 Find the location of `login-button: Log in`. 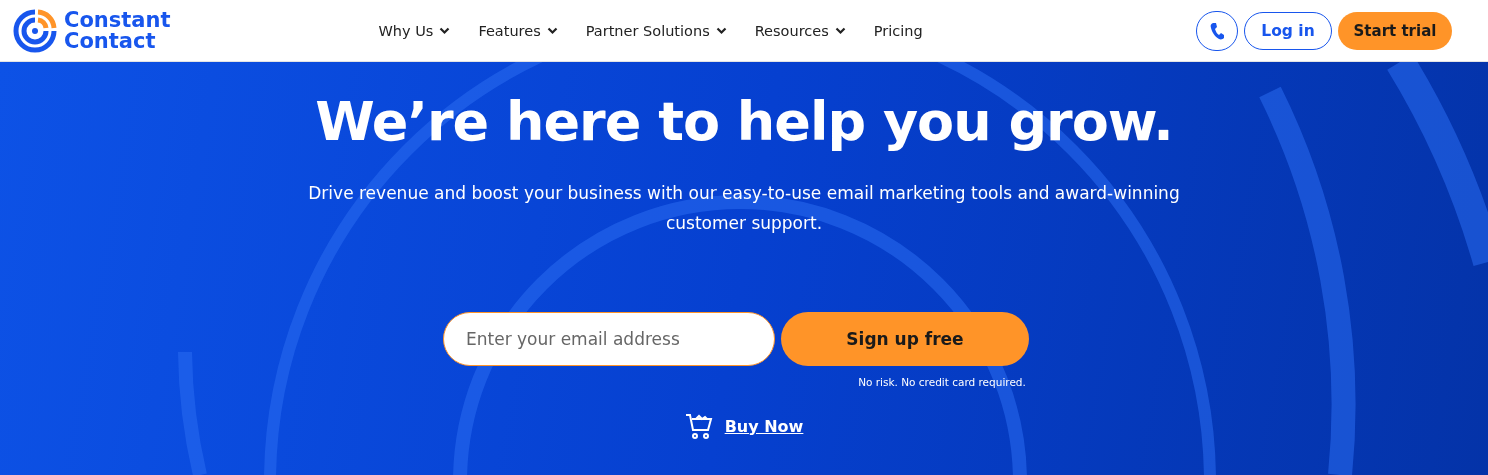

login-button: Log in is located at coordinates (1288, 30).